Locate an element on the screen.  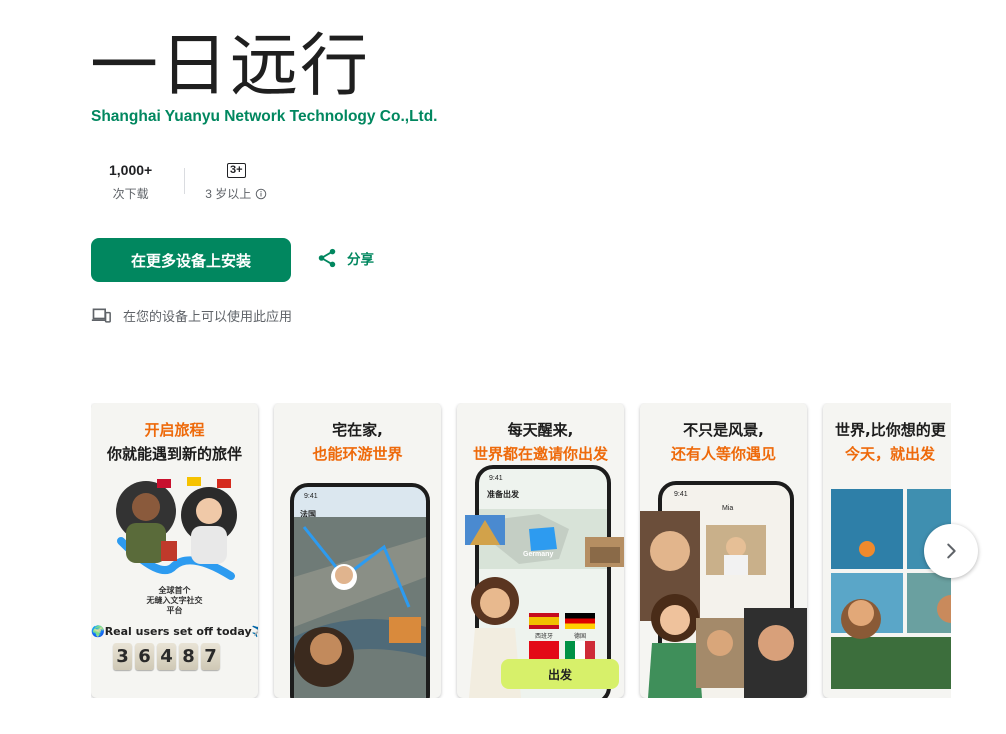
flag-germany-icon is located at coordinates (580, 621).